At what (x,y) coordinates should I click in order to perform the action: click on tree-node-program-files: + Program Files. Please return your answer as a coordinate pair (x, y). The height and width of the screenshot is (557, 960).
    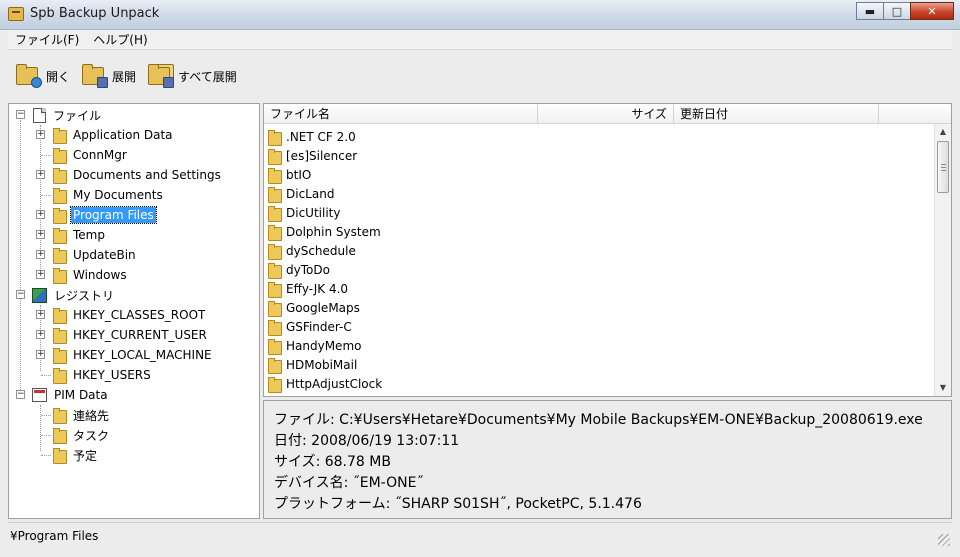
    Looking at the image, I should click on (83, 215).